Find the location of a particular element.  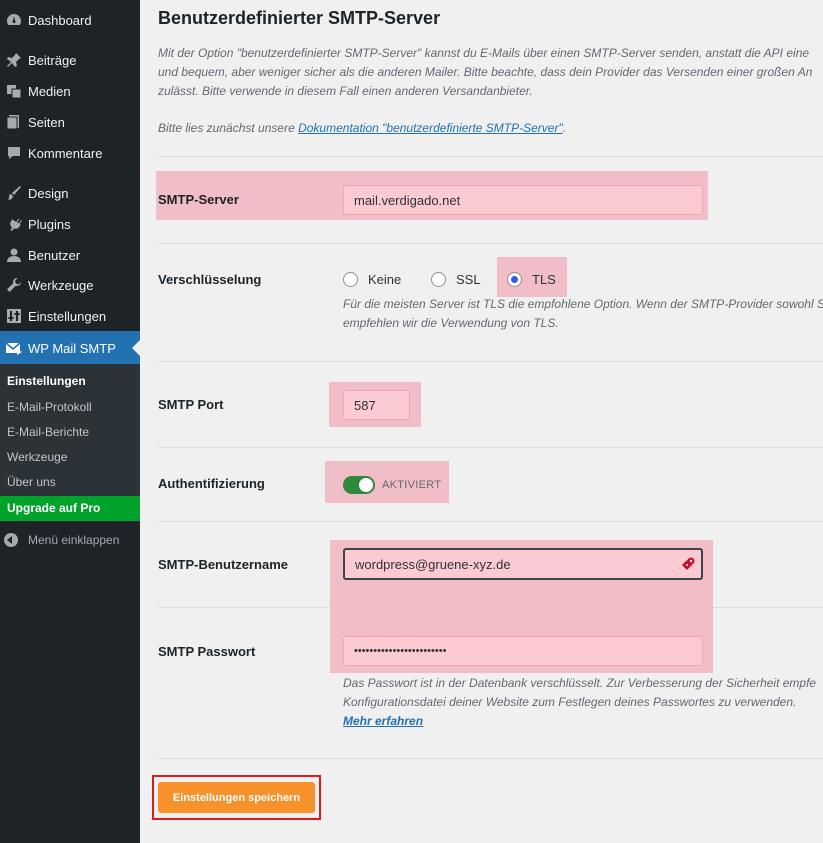

sidebar-item-users: Benutzer is located at coordinates (70, 255).